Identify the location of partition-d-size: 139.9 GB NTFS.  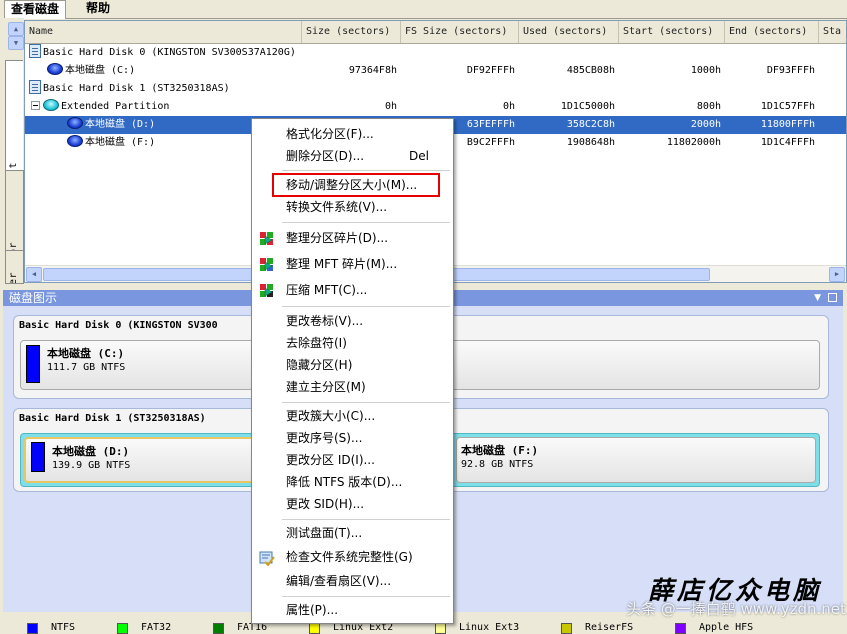
(91, 465).